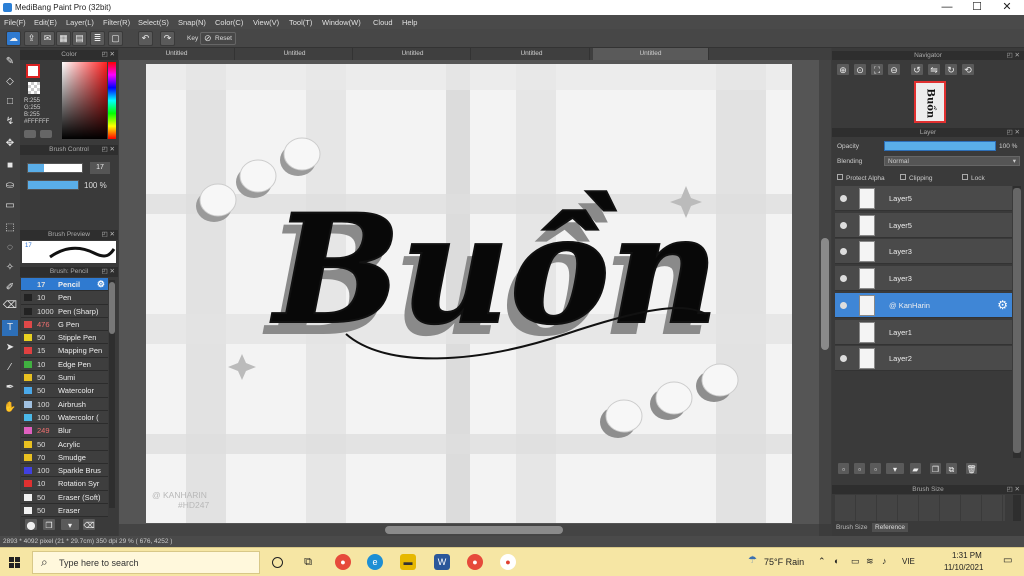  I want to click on frame-icon: ▢, so click(115, 38).